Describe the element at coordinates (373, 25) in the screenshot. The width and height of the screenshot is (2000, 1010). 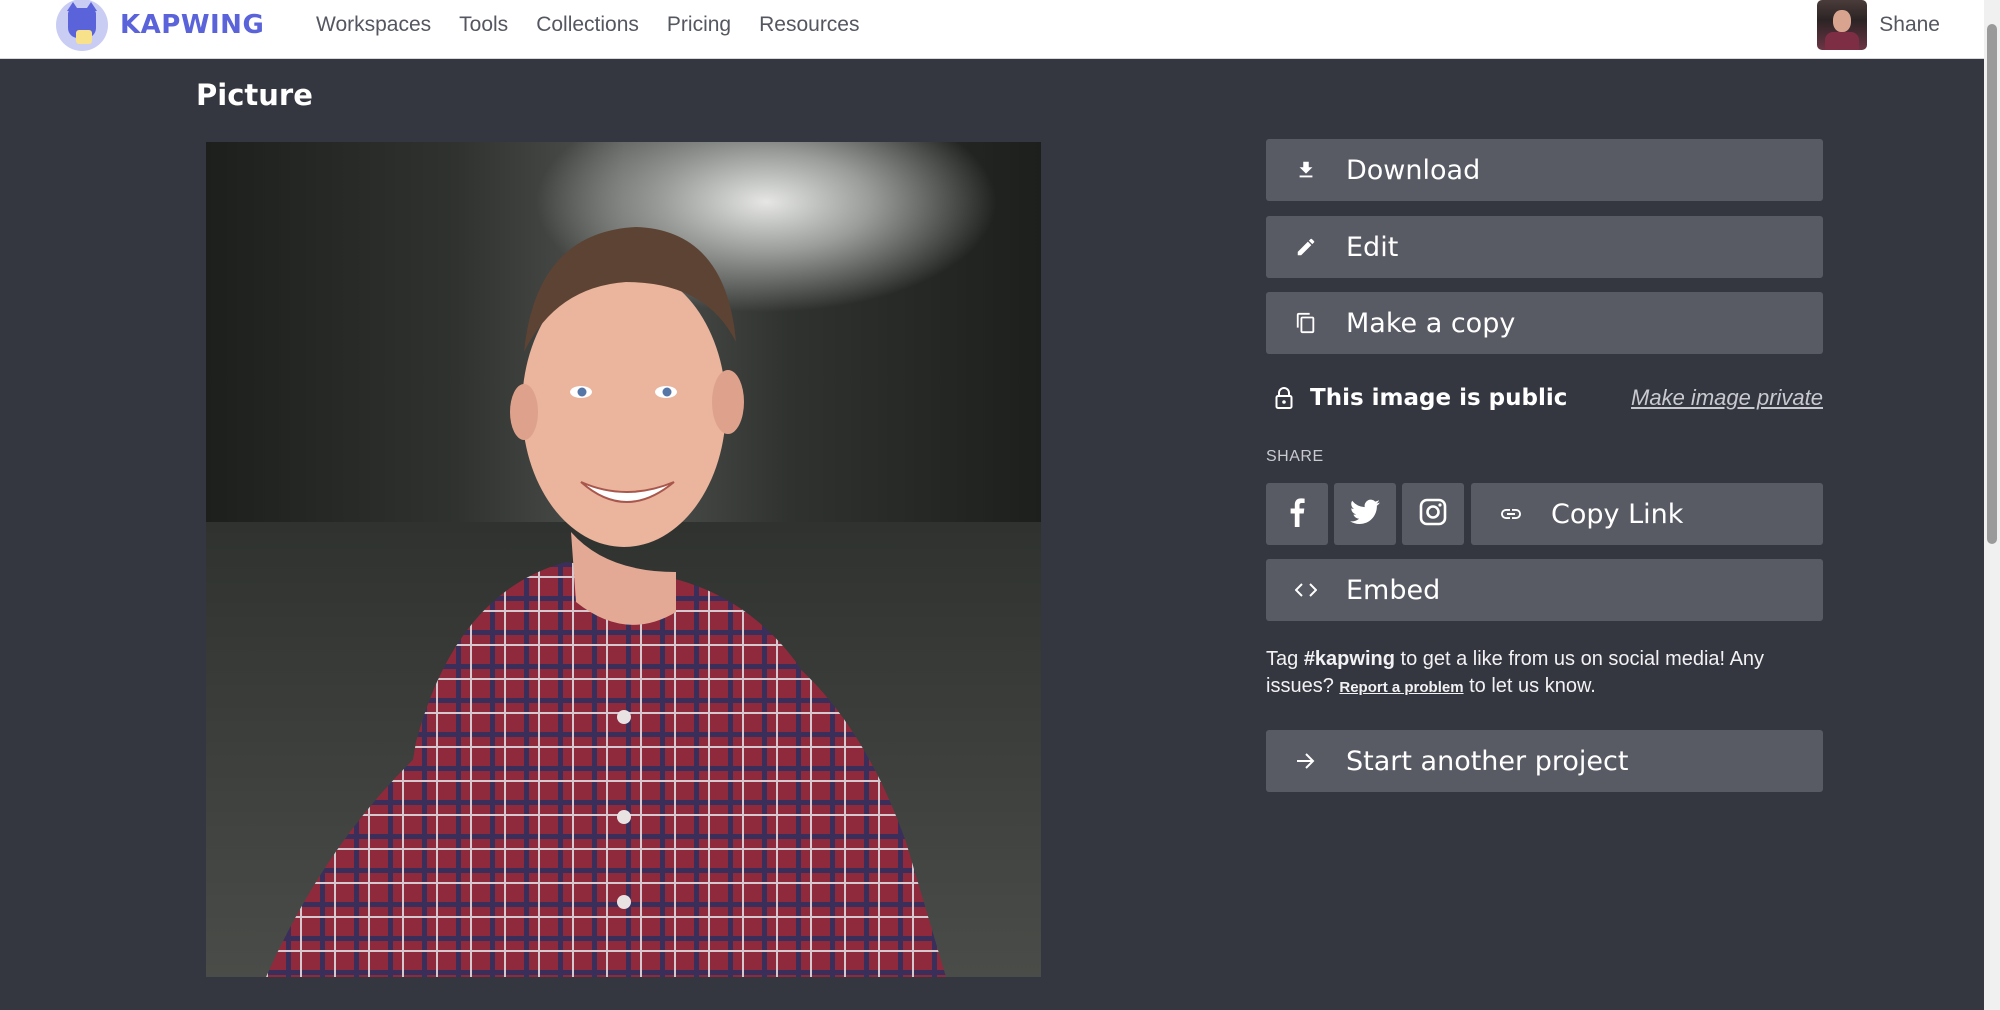
I see `nav-workspaces: Workspaces` at that location.